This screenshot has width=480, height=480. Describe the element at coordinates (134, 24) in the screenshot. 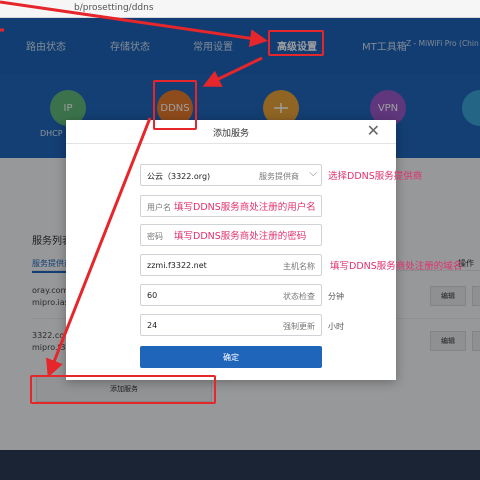

I see `arrow-to-advanced-settings` at that location.